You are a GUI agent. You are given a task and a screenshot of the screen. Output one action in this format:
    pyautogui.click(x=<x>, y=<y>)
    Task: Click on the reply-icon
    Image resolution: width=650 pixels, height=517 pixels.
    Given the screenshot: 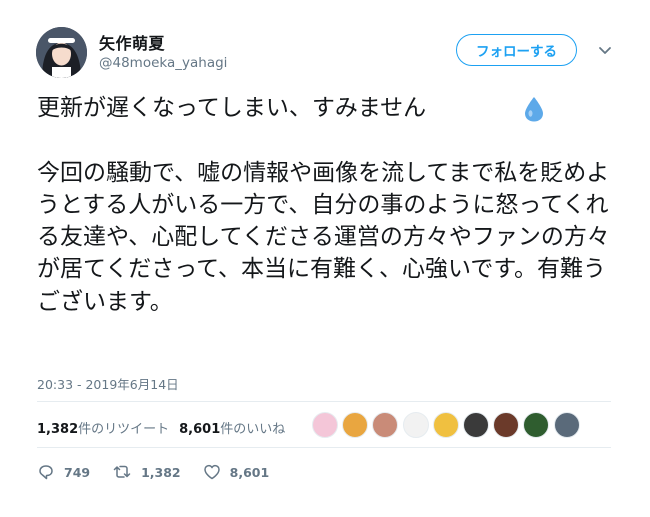 What is the action you would take?
    pyautogui.click(x=46, y=472)
    